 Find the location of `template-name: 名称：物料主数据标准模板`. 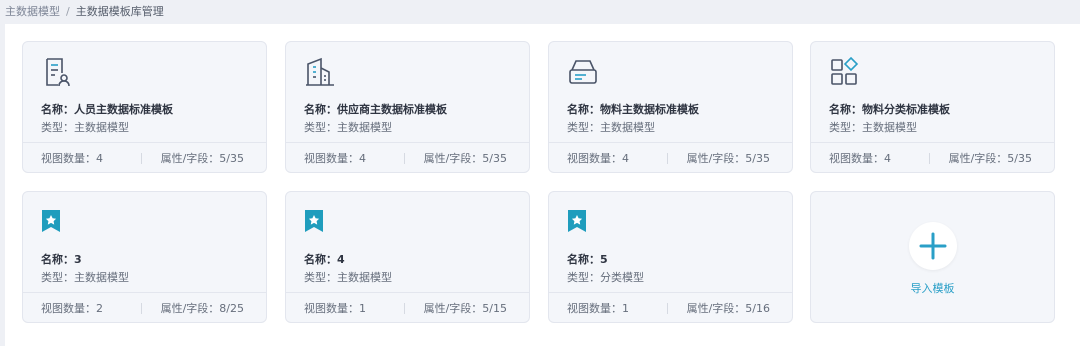

template-name: 名称：物料主数据标准模板 is located at coordinates (633, 109).